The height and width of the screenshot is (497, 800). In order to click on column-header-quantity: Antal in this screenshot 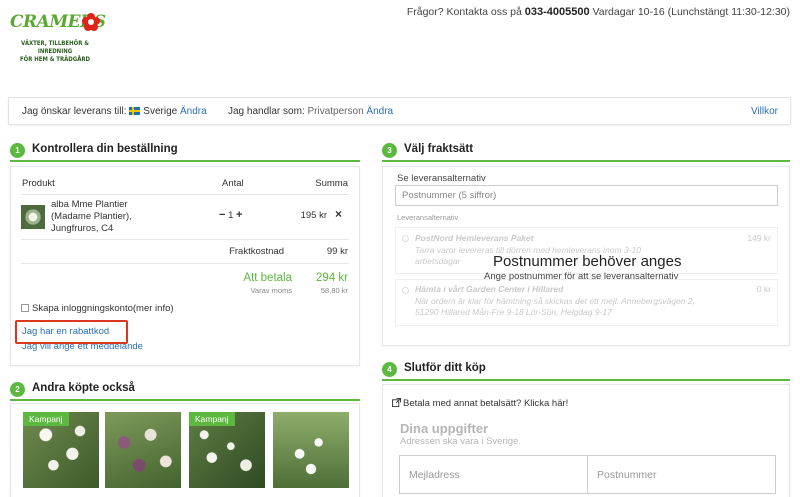, I will do `click(233, 183)`.